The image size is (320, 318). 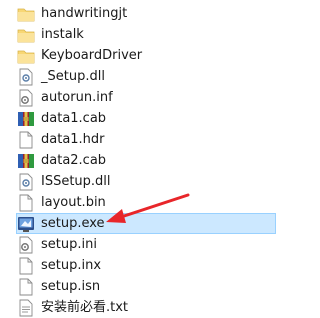 What do you see at coordinates (84, 13) in the screenshot?
I see `file-name: handwritingjt` at bounding box center [84, 13].